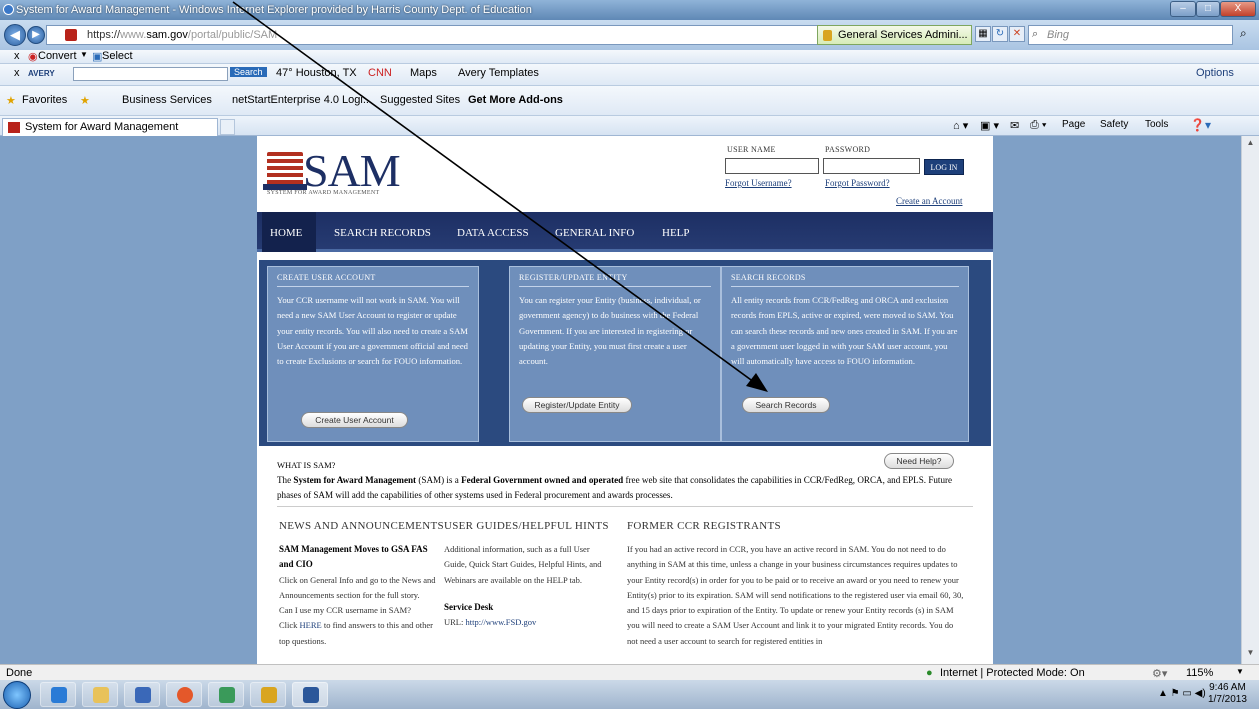  What do you see at coordinates (1073, 124) in the screenshot?
I see `page-menu: Page` at bounding box center [1073, 124].